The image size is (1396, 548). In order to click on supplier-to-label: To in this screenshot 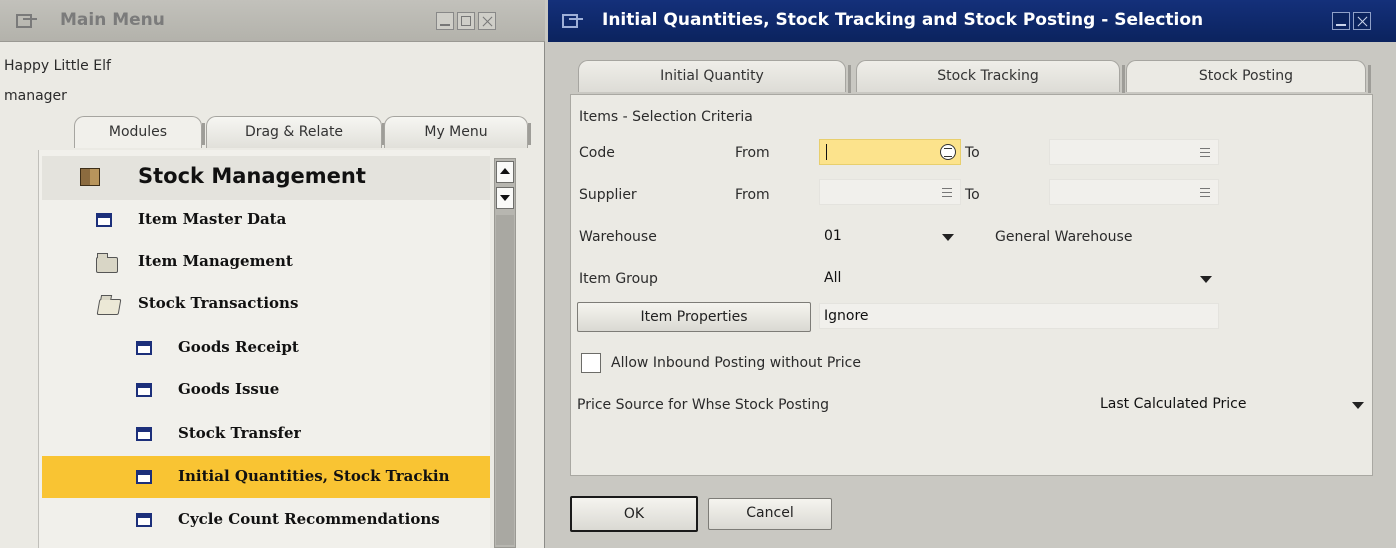, I will do `click(972, 195)`.